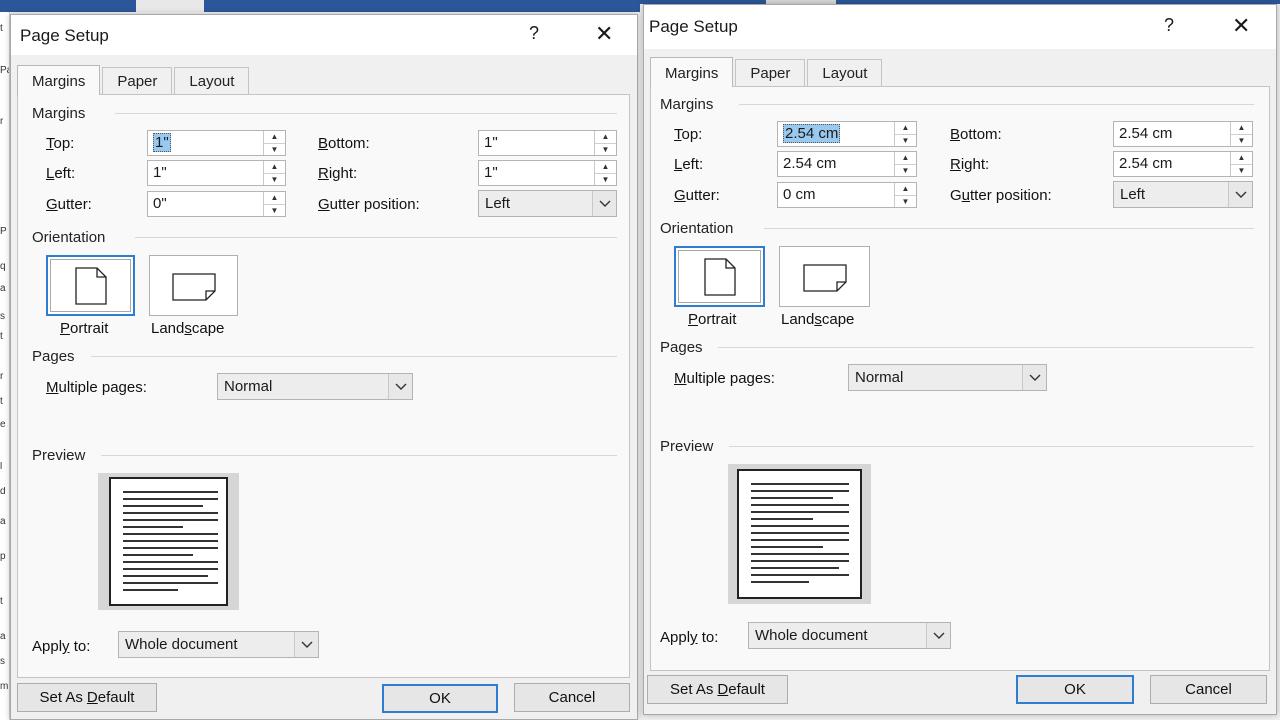  I want to click on right-margin-value: 2.54 cm, so click(1172, 164).